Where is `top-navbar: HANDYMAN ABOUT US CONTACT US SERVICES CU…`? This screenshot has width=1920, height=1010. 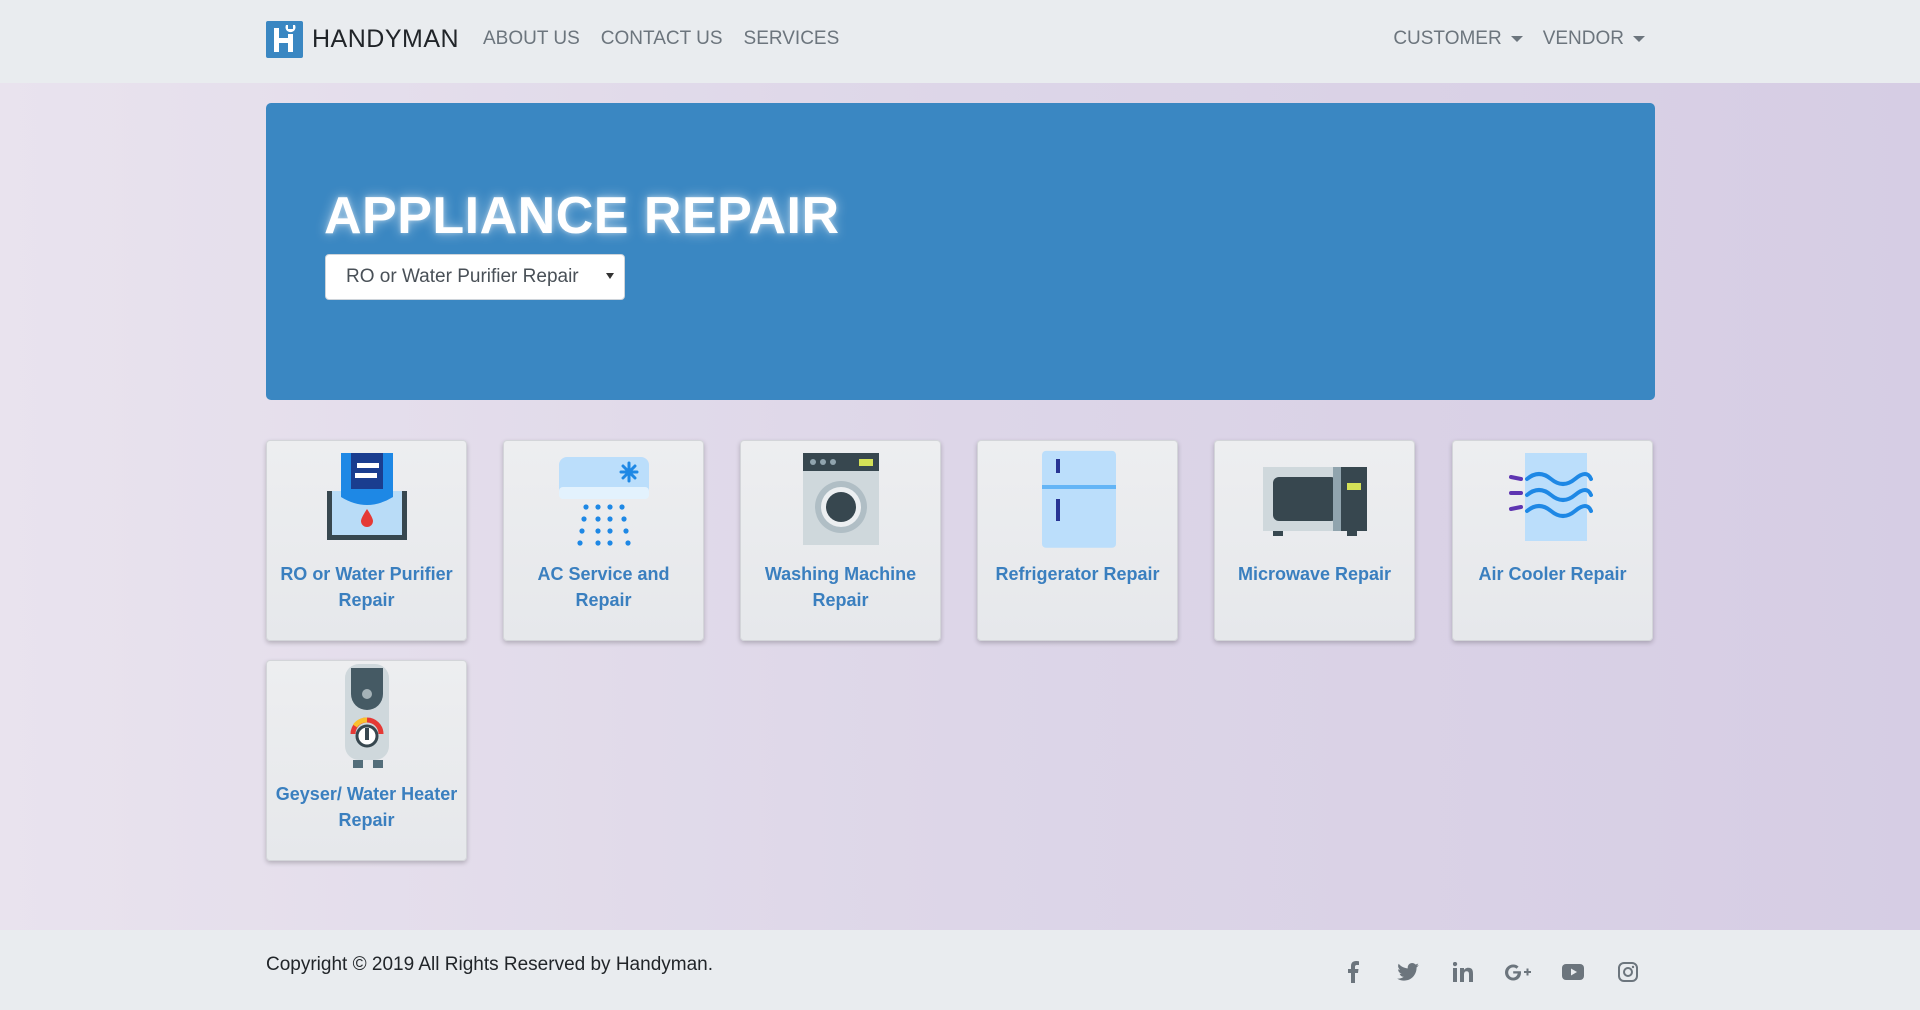 top-navbar: HANDYMAN ABOUT US CONTACT US SERVICES CU… is located at coordinates (960, 41).